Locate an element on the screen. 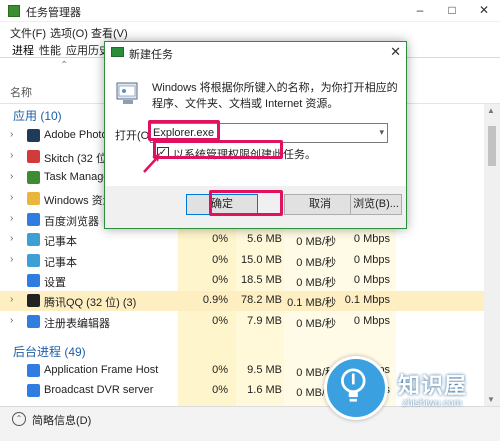  process-name: Application Frame Host is located at coordinates (101, 370).